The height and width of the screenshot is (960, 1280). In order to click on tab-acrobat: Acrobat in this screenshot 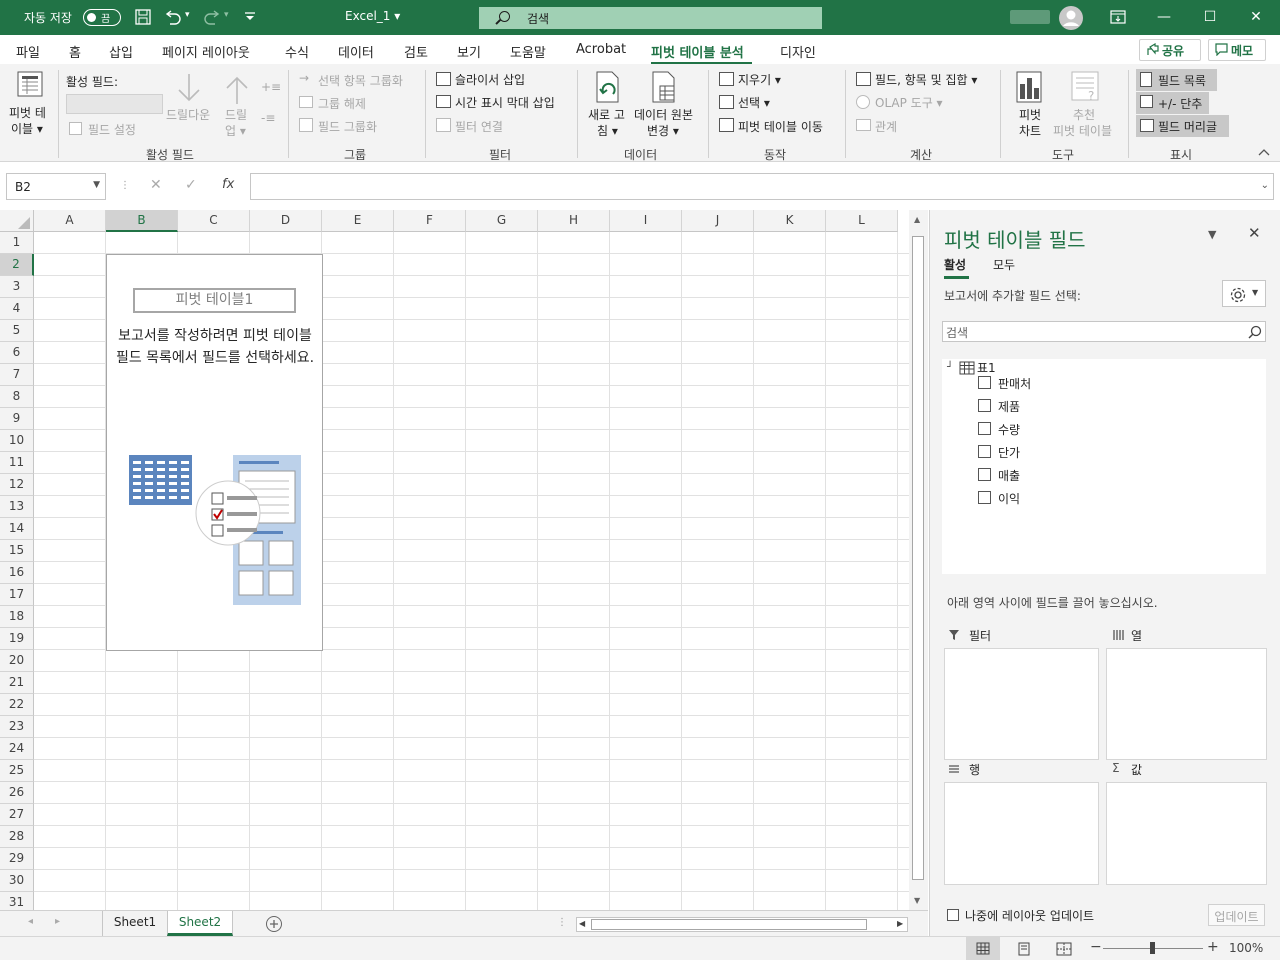, I will do `click(601, 49)`.